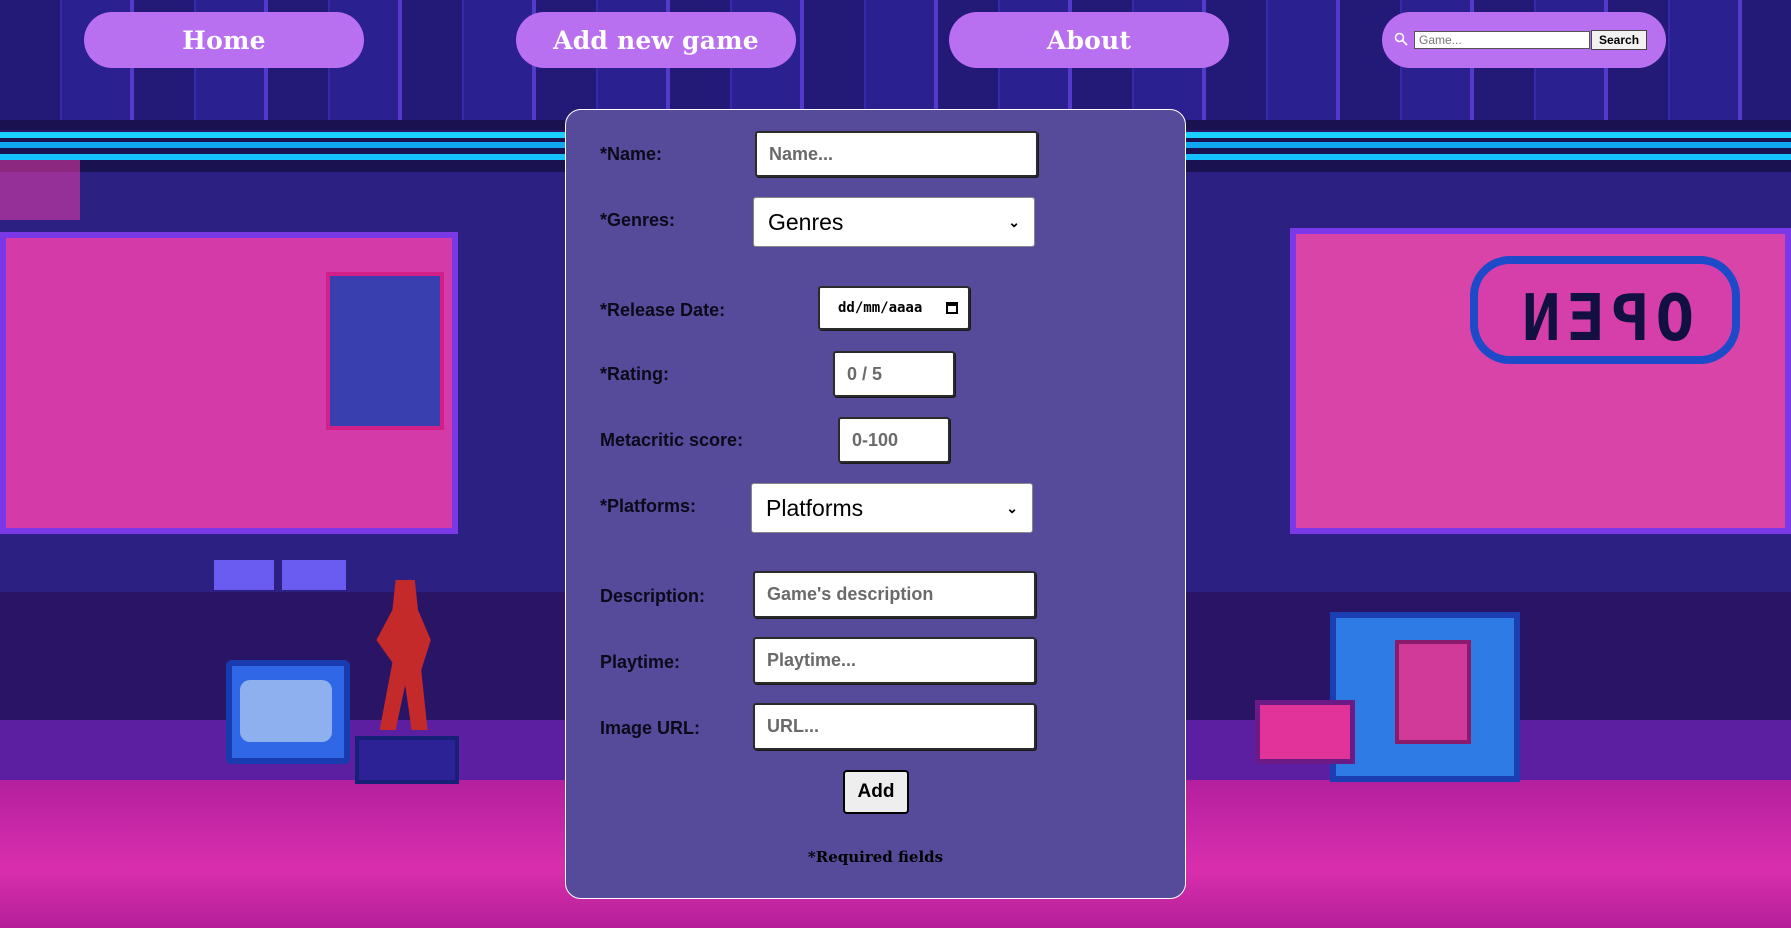 This screenshot has height=928, width=1791. Describe the element at coordinates (1089, 40) in the screenshot. I see `nav-about-button: About` at that location.